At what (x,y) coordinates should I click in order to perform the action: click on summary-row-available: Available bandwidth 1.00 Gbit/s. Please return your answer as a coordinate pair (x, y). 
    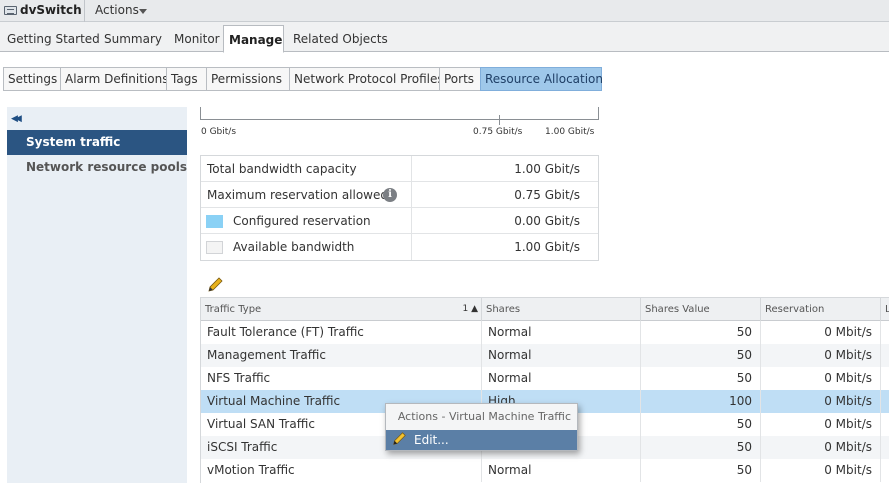
    Looking at the image, I should click on (399, 247).